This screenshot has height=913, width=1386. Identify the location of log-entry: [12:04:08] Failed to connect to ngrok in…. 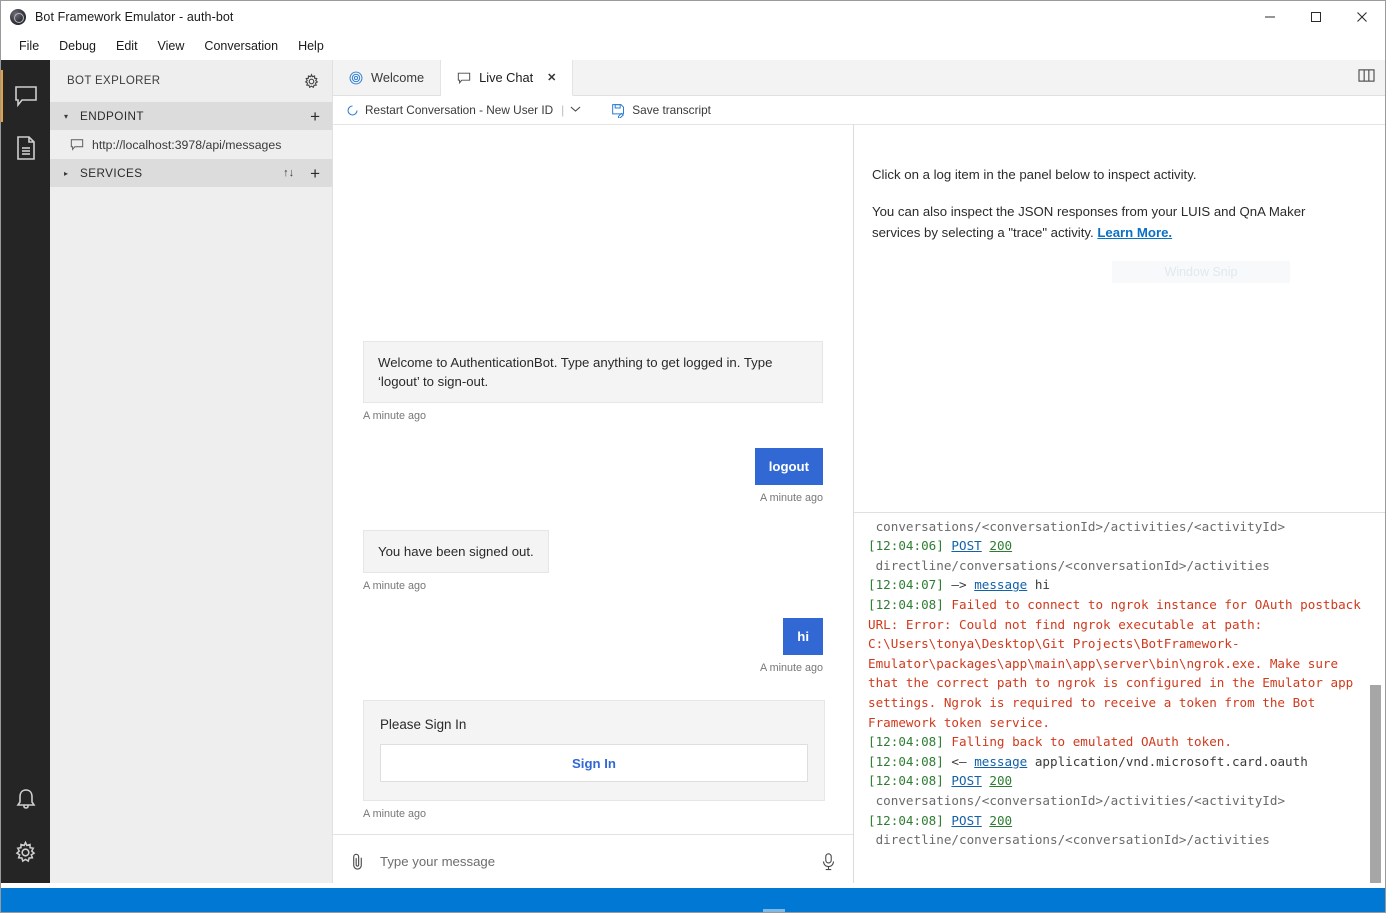
(1115, 663).